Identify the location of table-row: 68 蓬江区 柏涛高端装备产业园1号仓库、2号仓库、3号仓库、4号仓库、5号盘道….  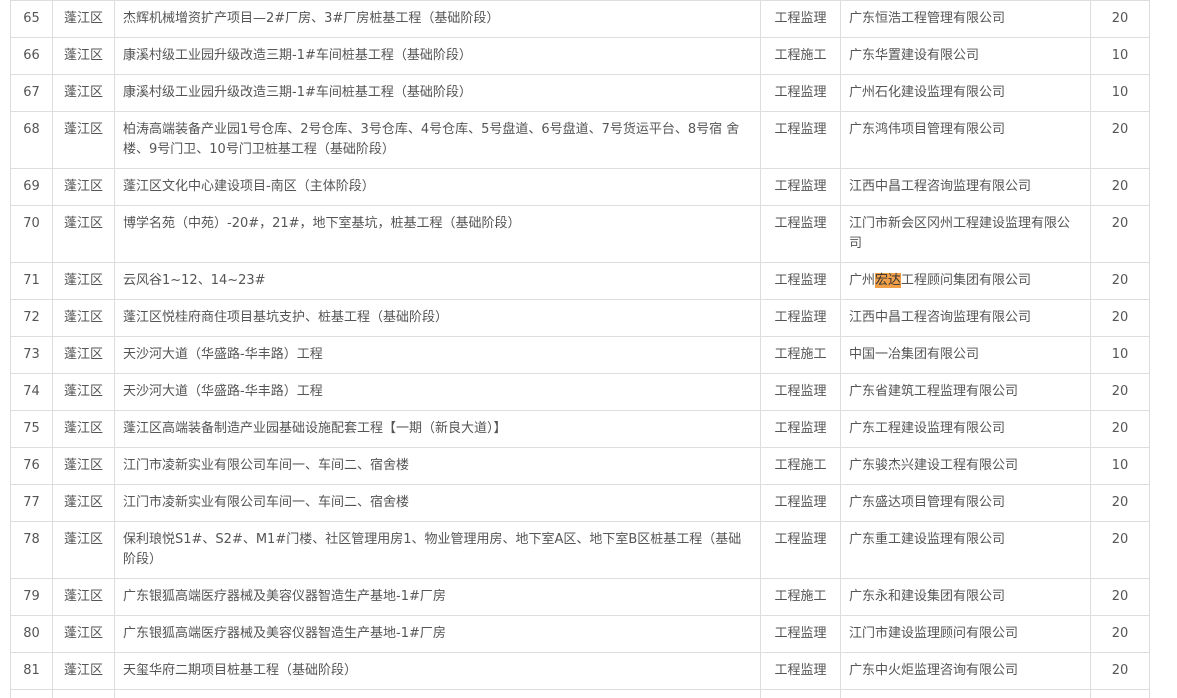
(580, 140).